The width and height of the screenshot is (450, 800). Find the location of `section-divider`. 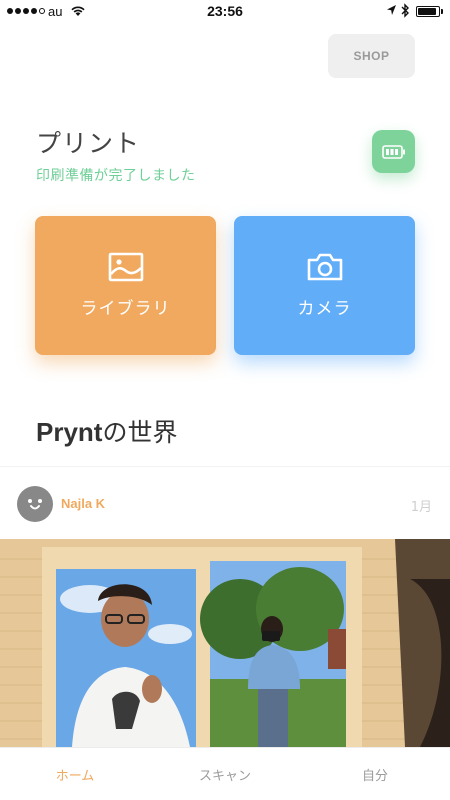

section-divider is located at coordinates (225, 466).